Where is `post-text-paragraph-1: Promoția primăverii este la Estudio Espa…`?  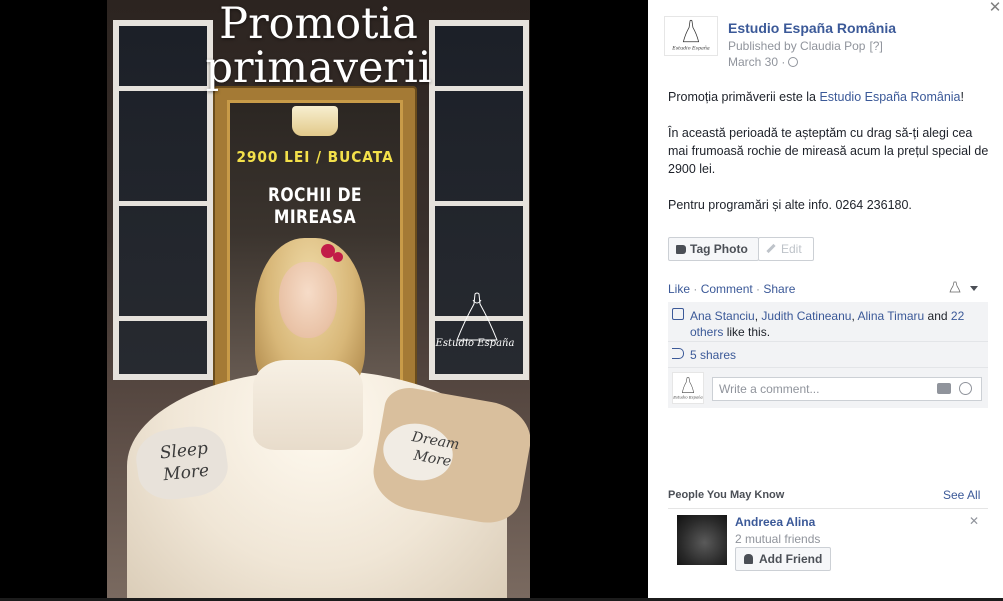
post-text-paragraph-1: Promoția primăverii este la Estudio Espa… is located at coordinates (830, 97).